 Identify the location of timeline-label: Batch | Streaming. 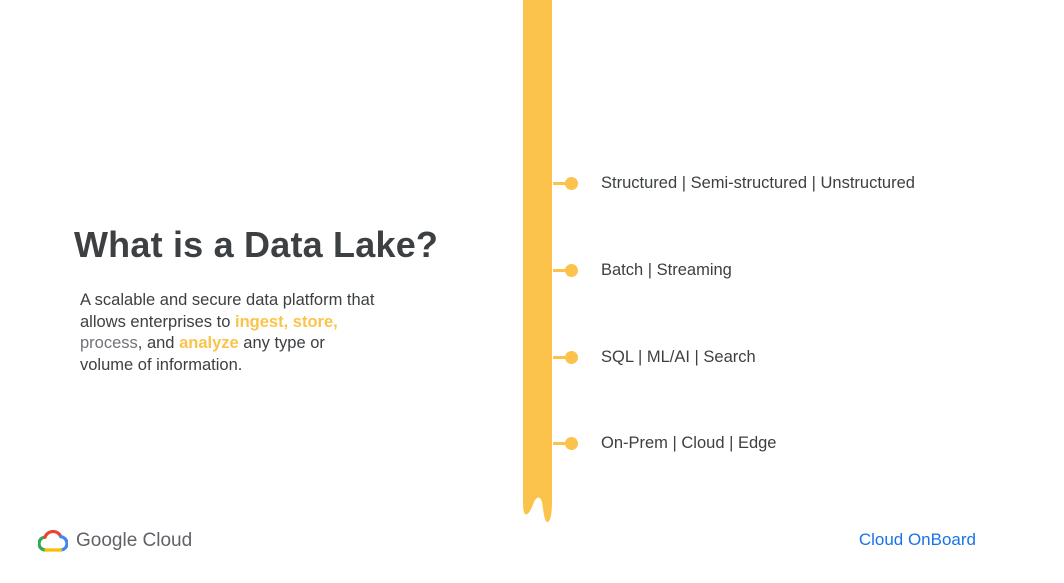
(666, 270).